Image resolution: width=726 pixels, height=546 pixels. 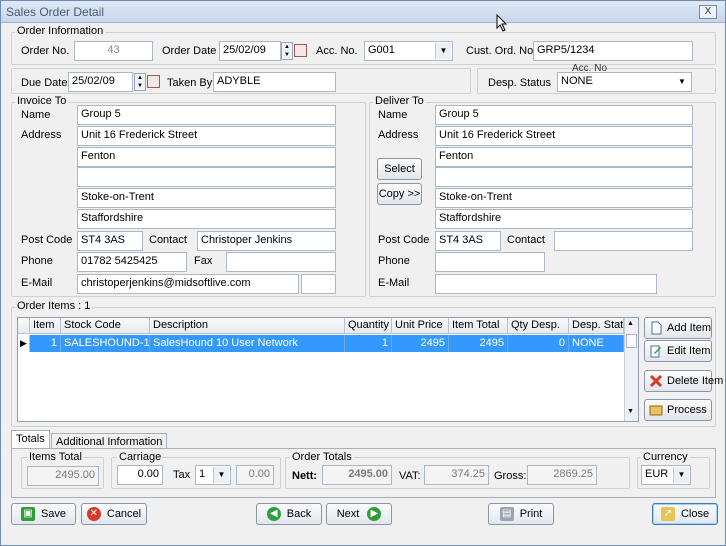 What do you see at coordinates (596, 343) in the screenshot?
I see `cell-desp-stat: NONE` at bounding box center [596, 343].